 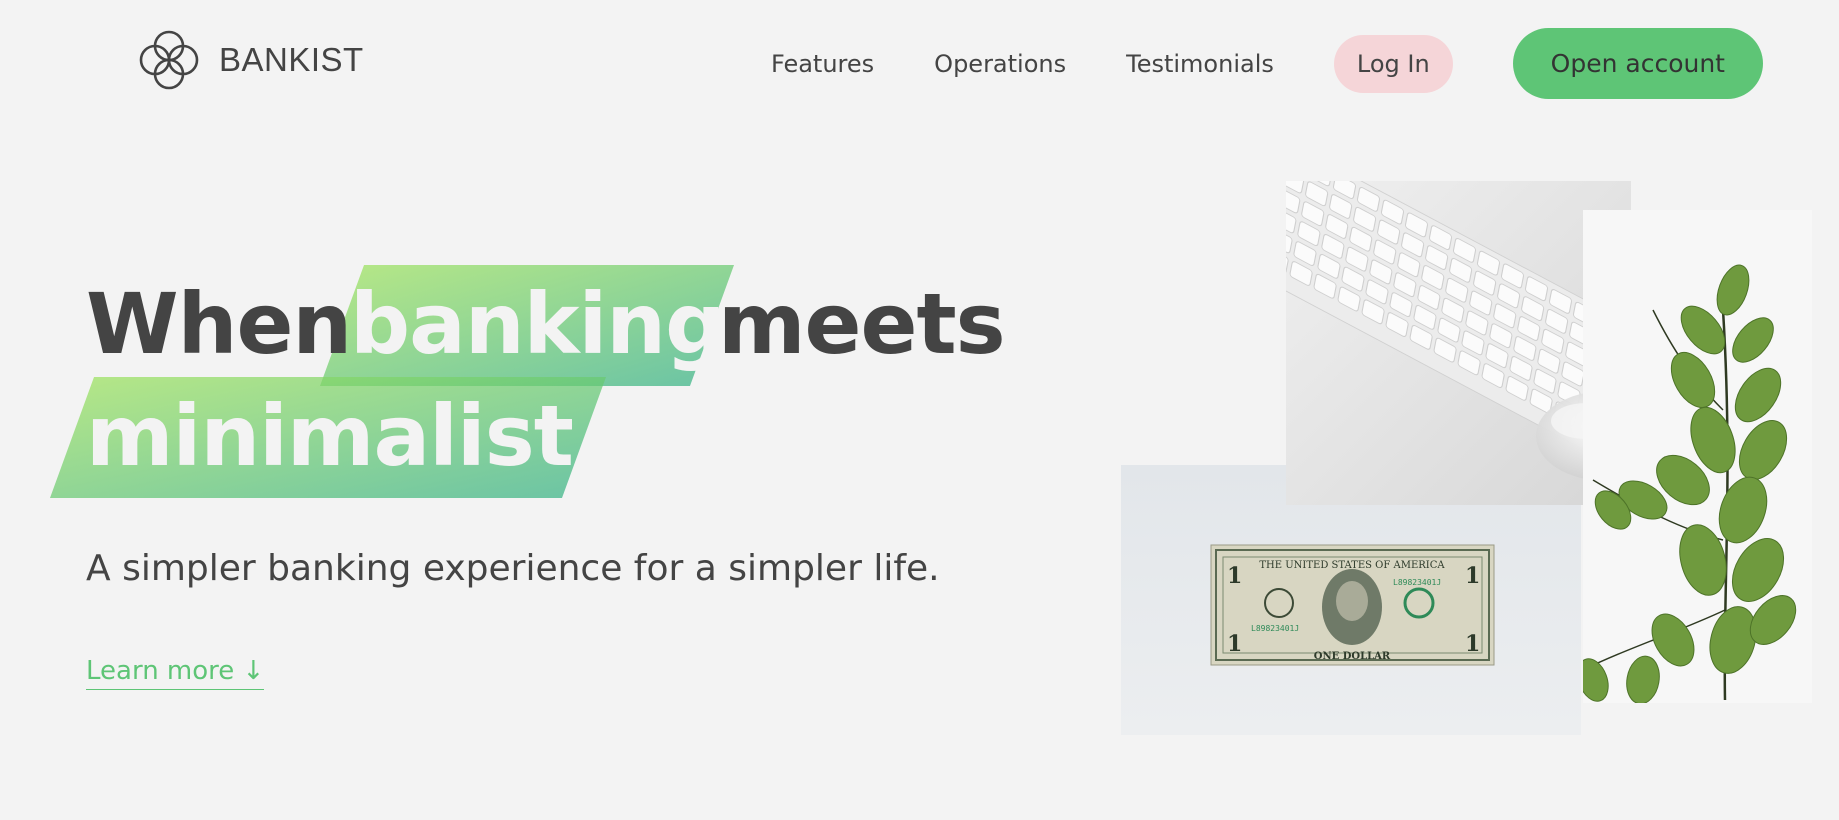 I want to click on open-account-button: Open account, so click(x=1637, y=63).